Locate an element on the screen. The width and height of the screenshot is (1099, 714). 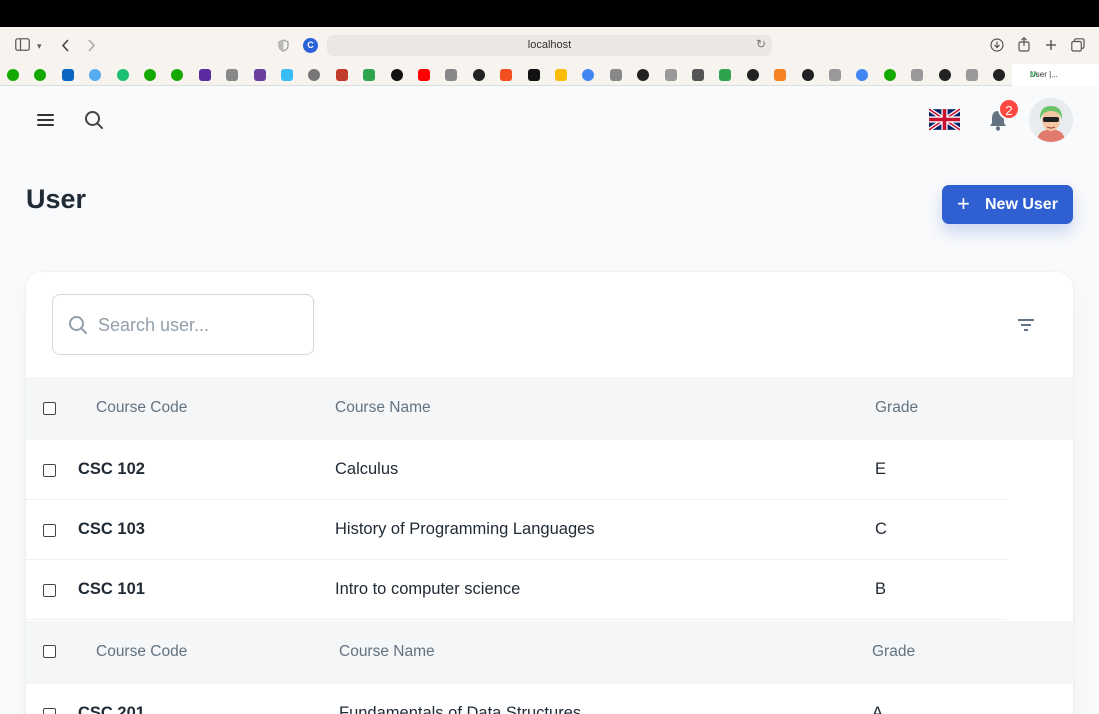
site-favicon-icon: C is located at coordinates (310, 45).